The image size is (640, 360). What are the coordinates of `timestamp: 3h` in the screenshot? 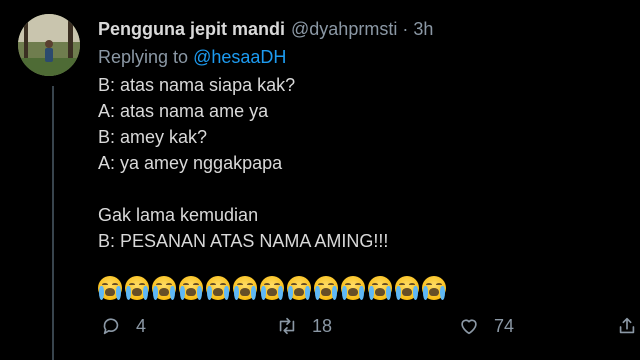 It's located at (423, 29).